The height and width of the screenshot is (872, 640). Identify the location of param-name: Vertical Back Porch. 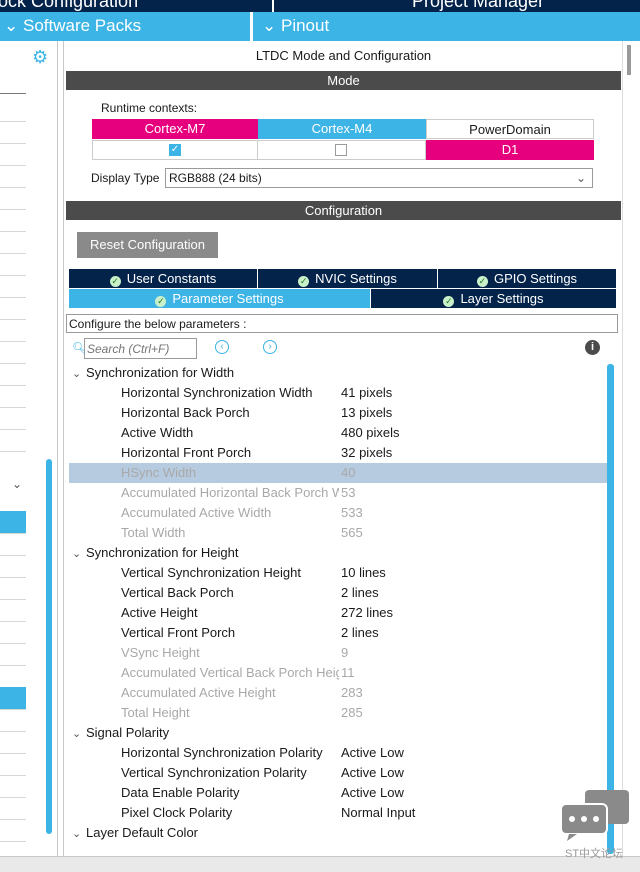
(177, 592).